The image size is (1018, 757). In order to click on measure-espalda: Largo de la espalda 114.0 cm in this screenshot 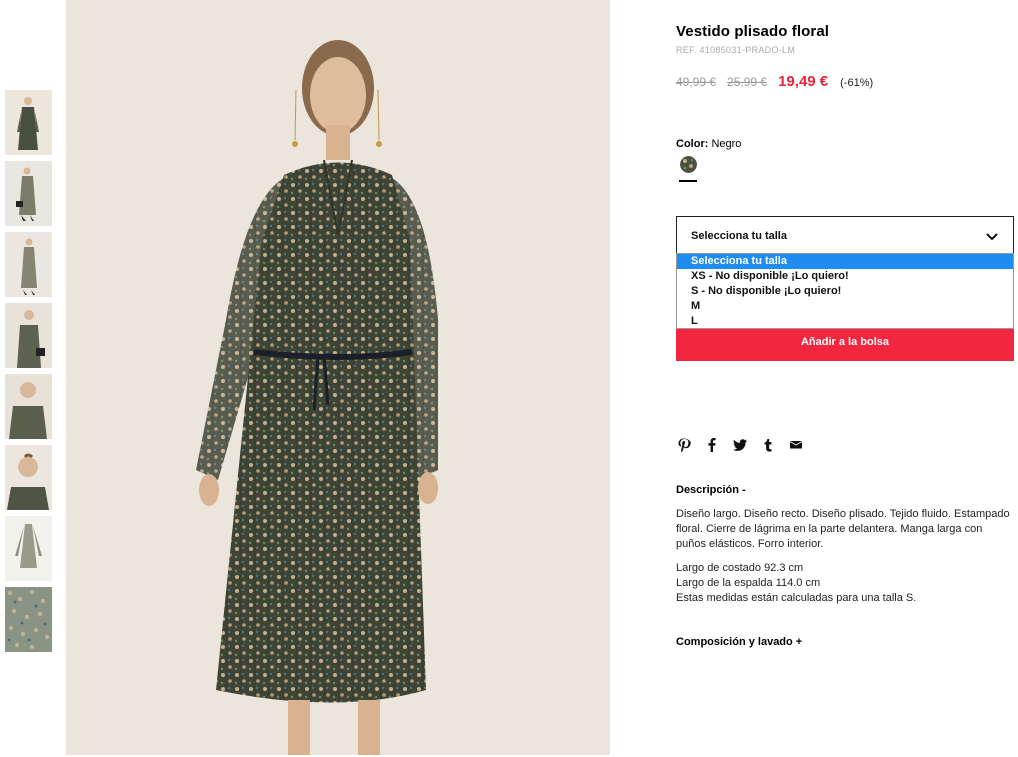, I will do `click(748, 583)`.